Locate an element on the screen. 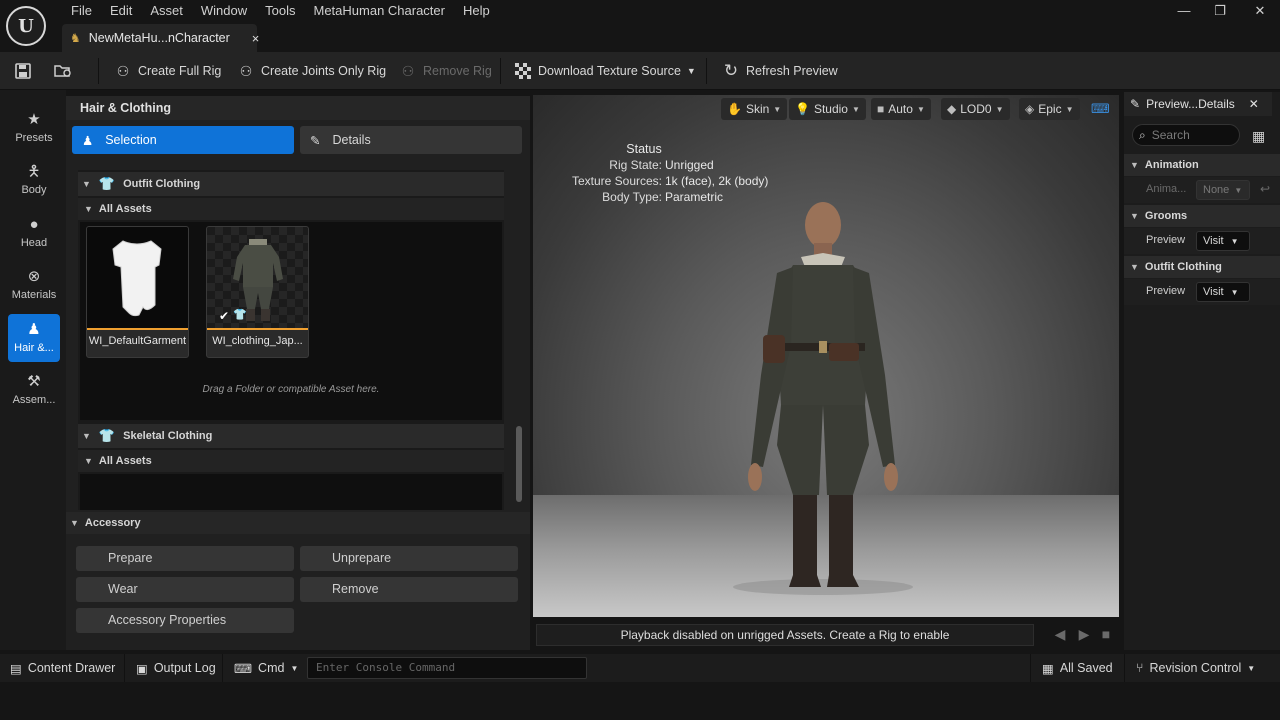 This screenshot has width=1280, height=720. rig-state-value: Unrigged is located at coordinates (689, 165).